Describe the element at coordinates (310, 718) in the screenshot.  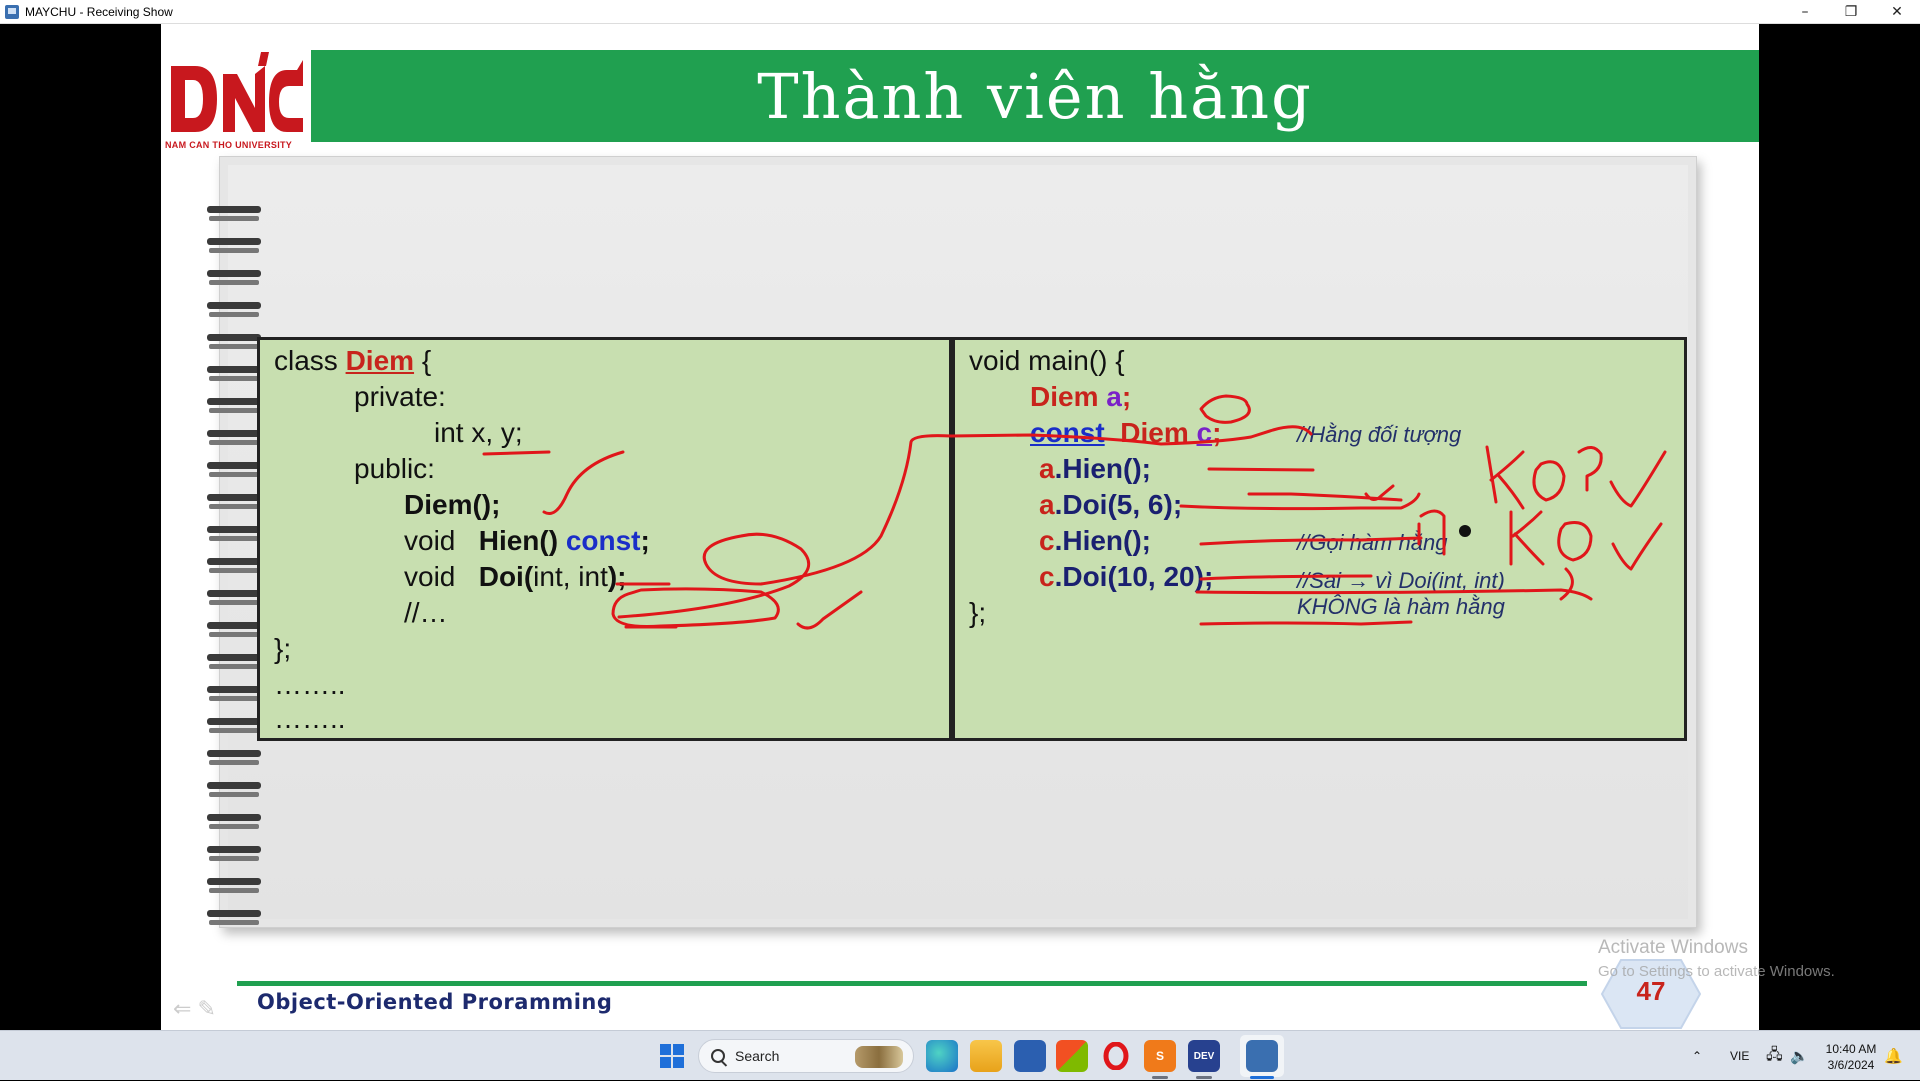
I see `code-line-dots-2: ……..` at that location.